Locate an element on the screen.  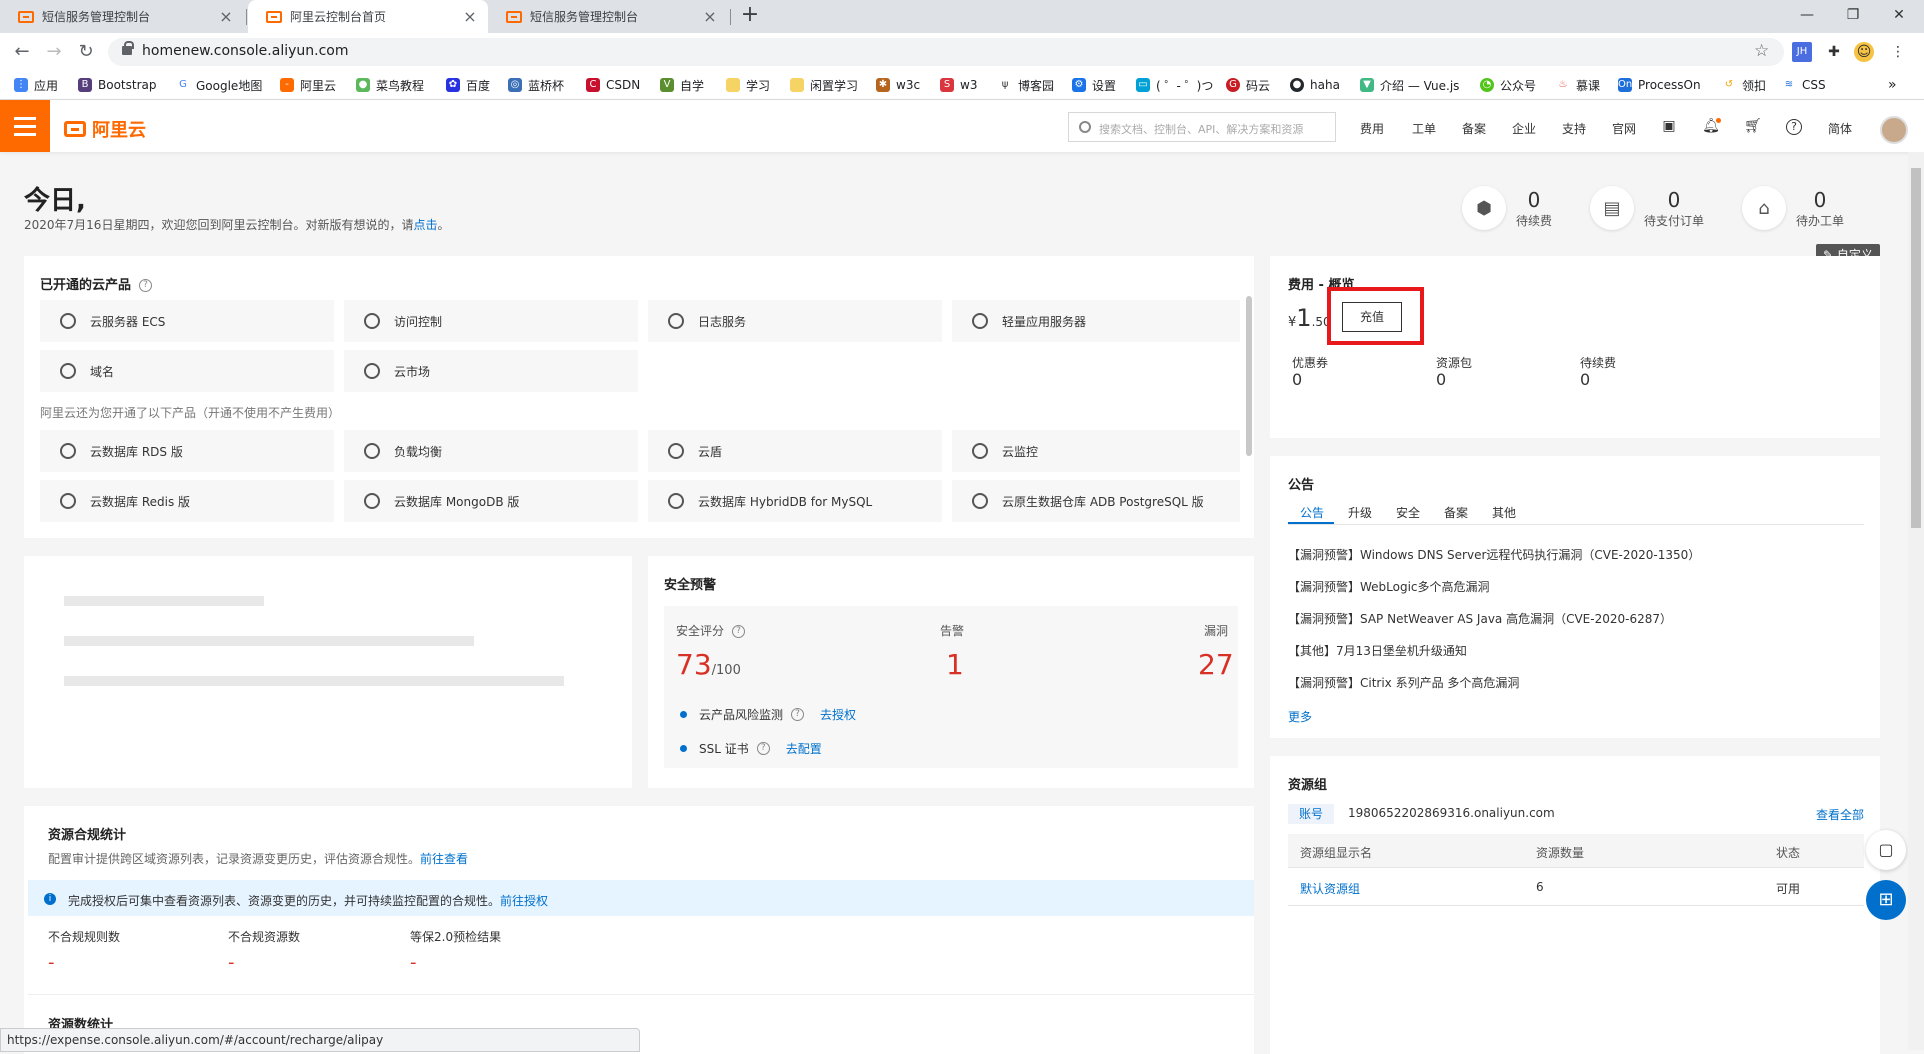
bookmark-item: V 自学 is located at coordinates (682, 85).